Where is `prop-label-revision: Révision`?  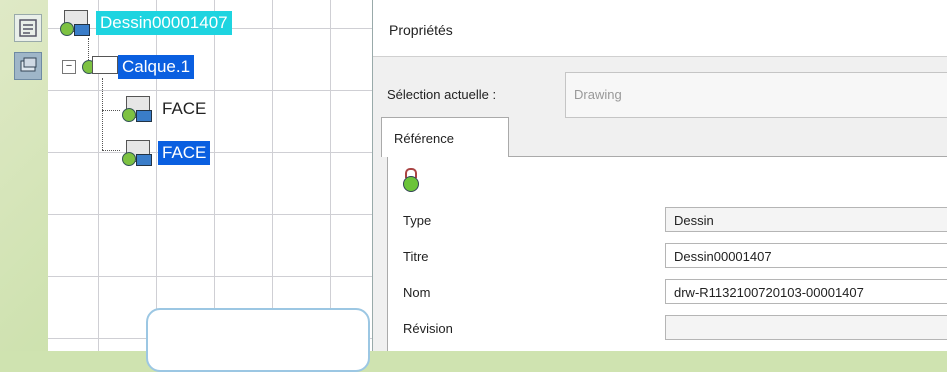
prop-label-revision: Révision is located at coordinates (428, 328).